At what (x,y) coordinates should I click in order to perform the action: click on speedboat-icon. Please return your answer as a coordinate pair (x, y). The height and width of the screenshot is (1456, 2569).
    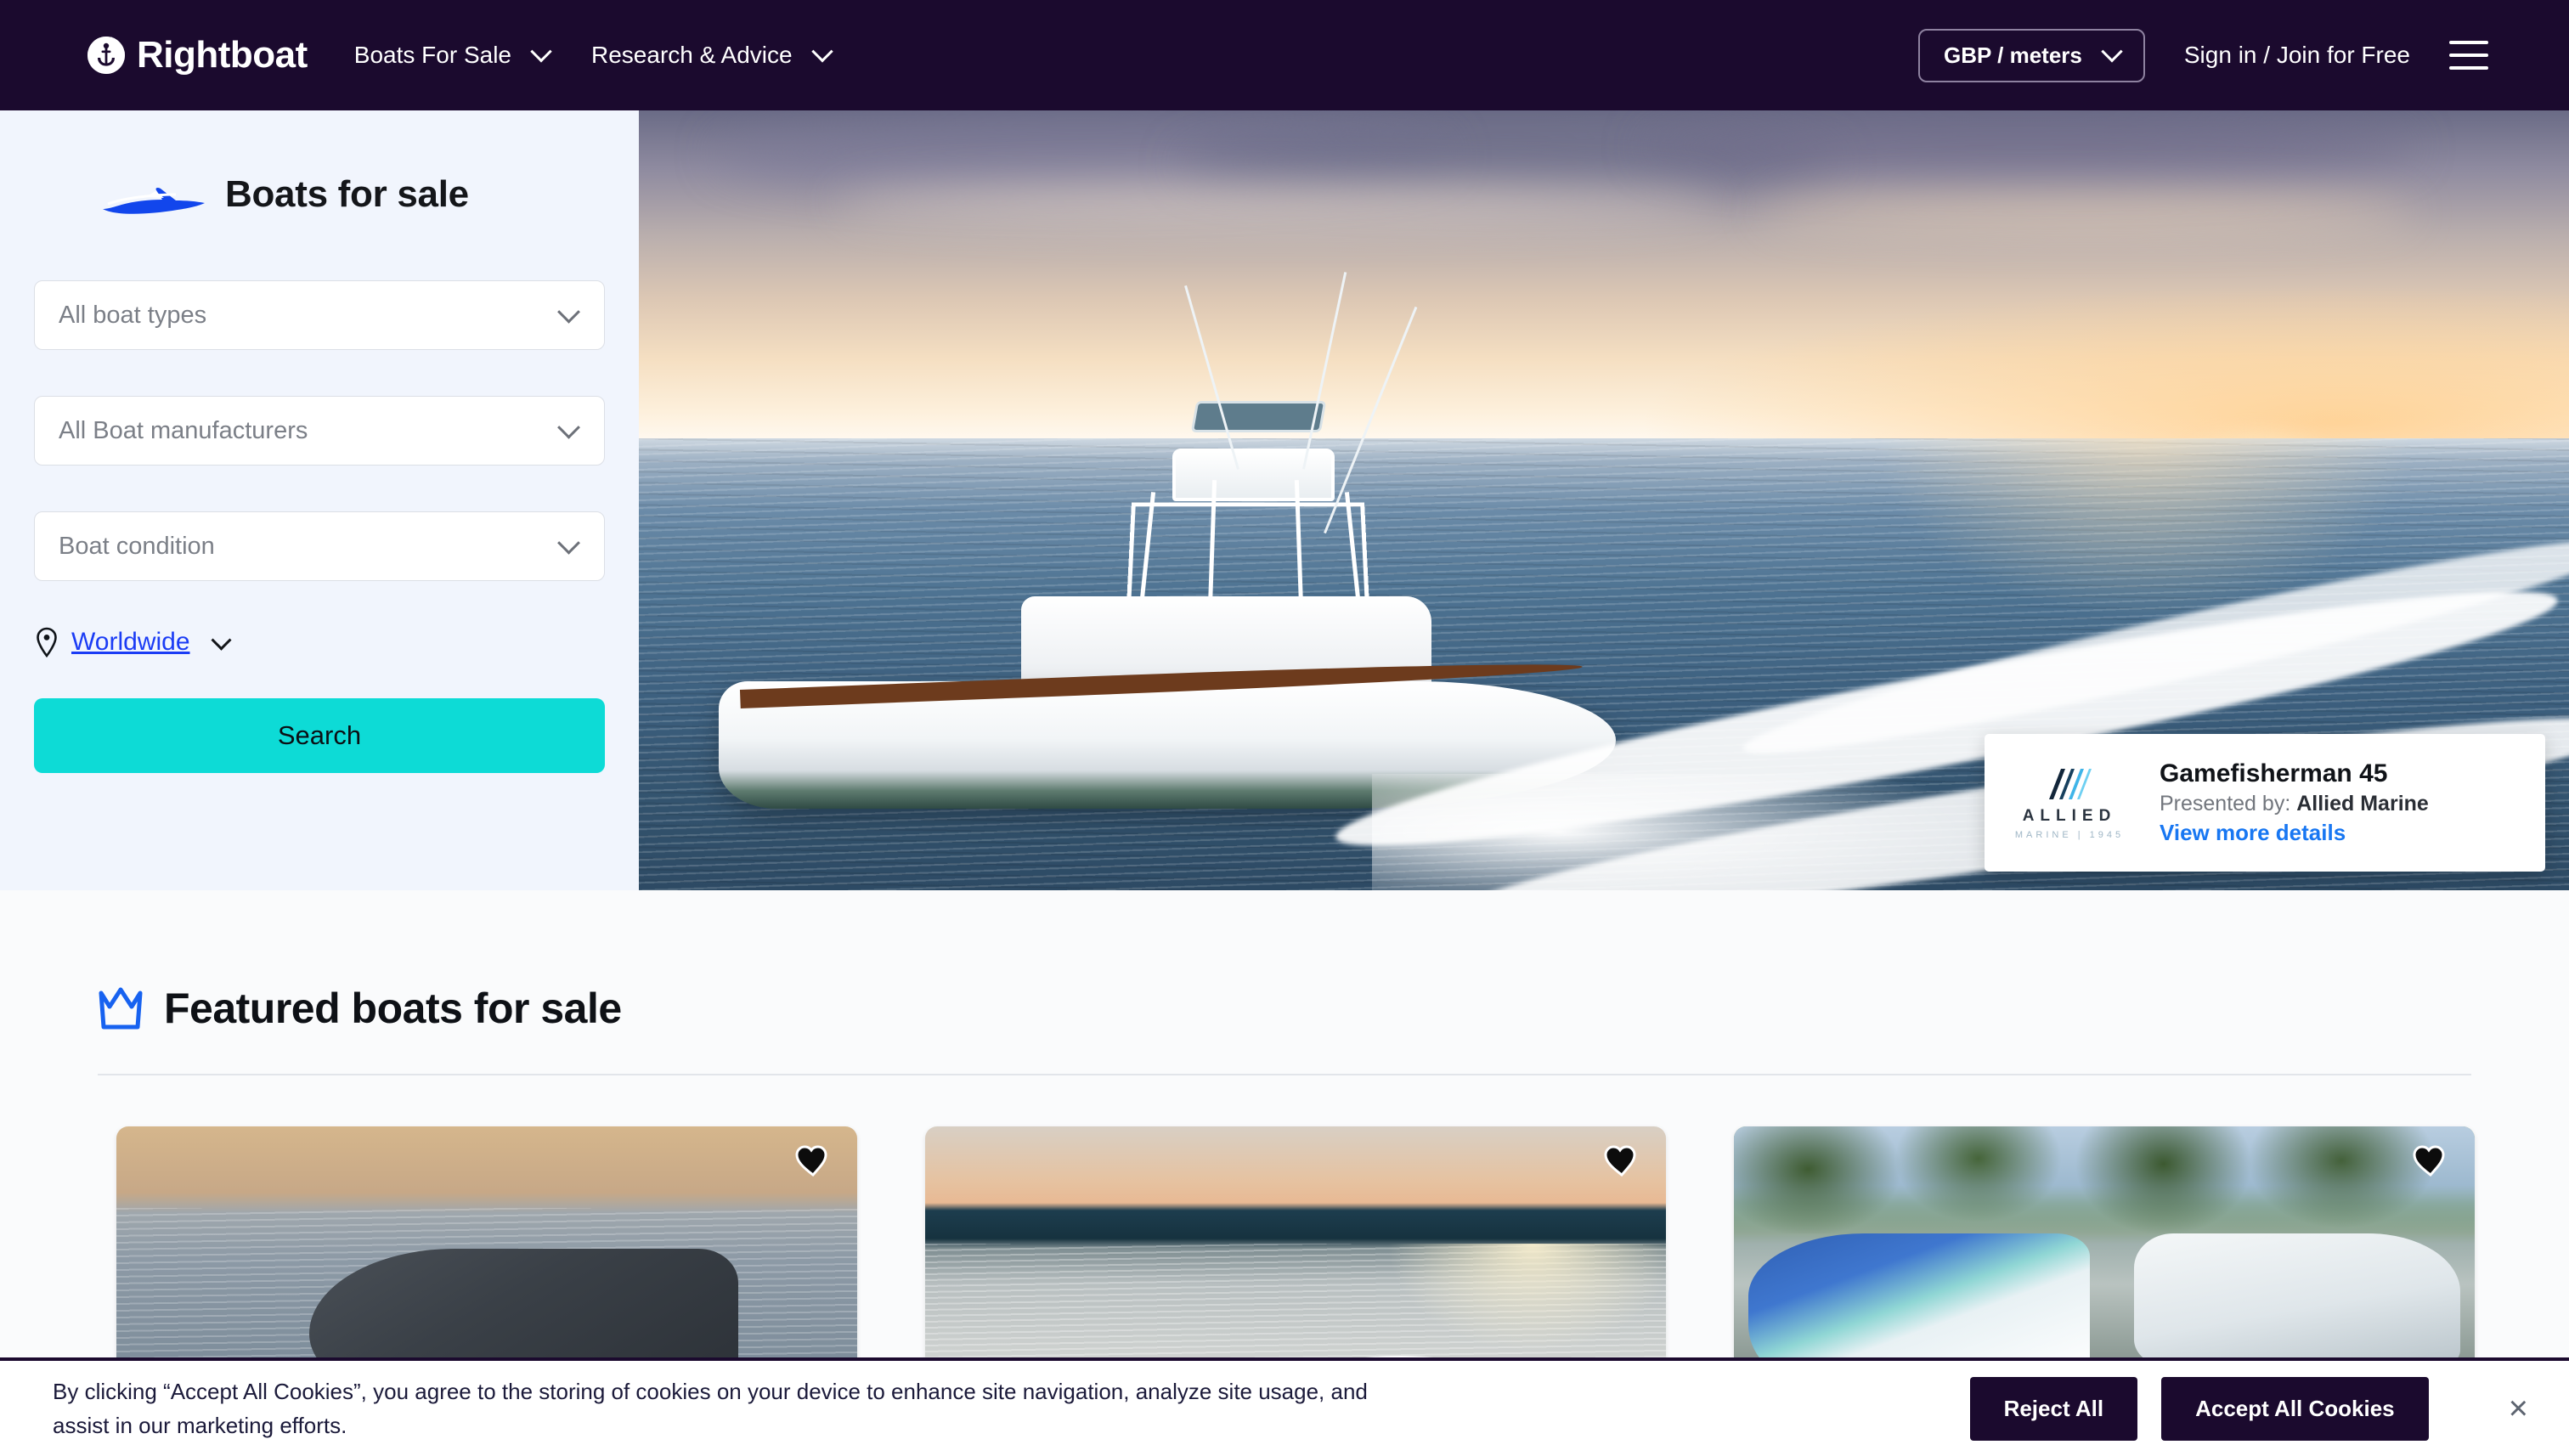
    Looking at the image, I should click on (152, 194).